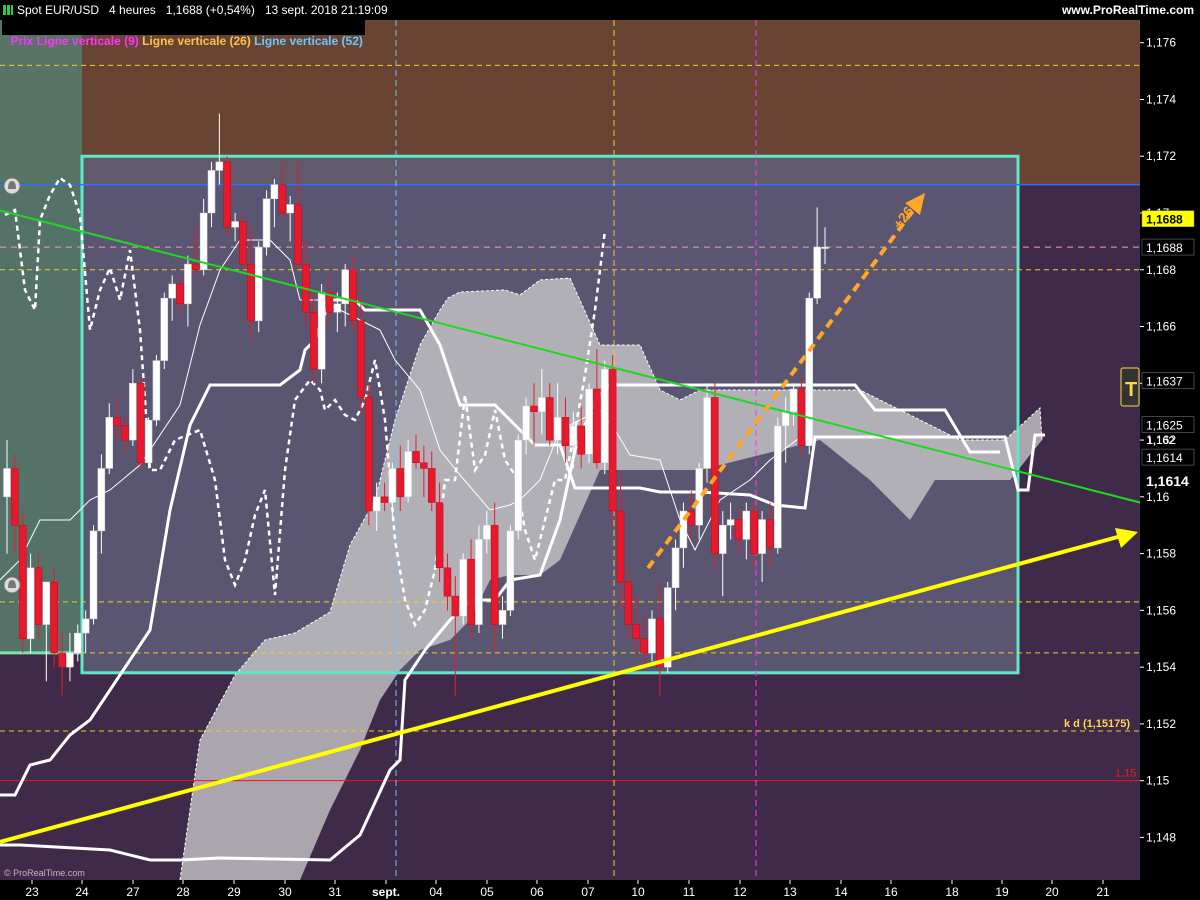 The image size is (1200, 900). Describe the element at coordinates (638, 892) in the screenshot. I see `x-tick-label: 10` at that location.